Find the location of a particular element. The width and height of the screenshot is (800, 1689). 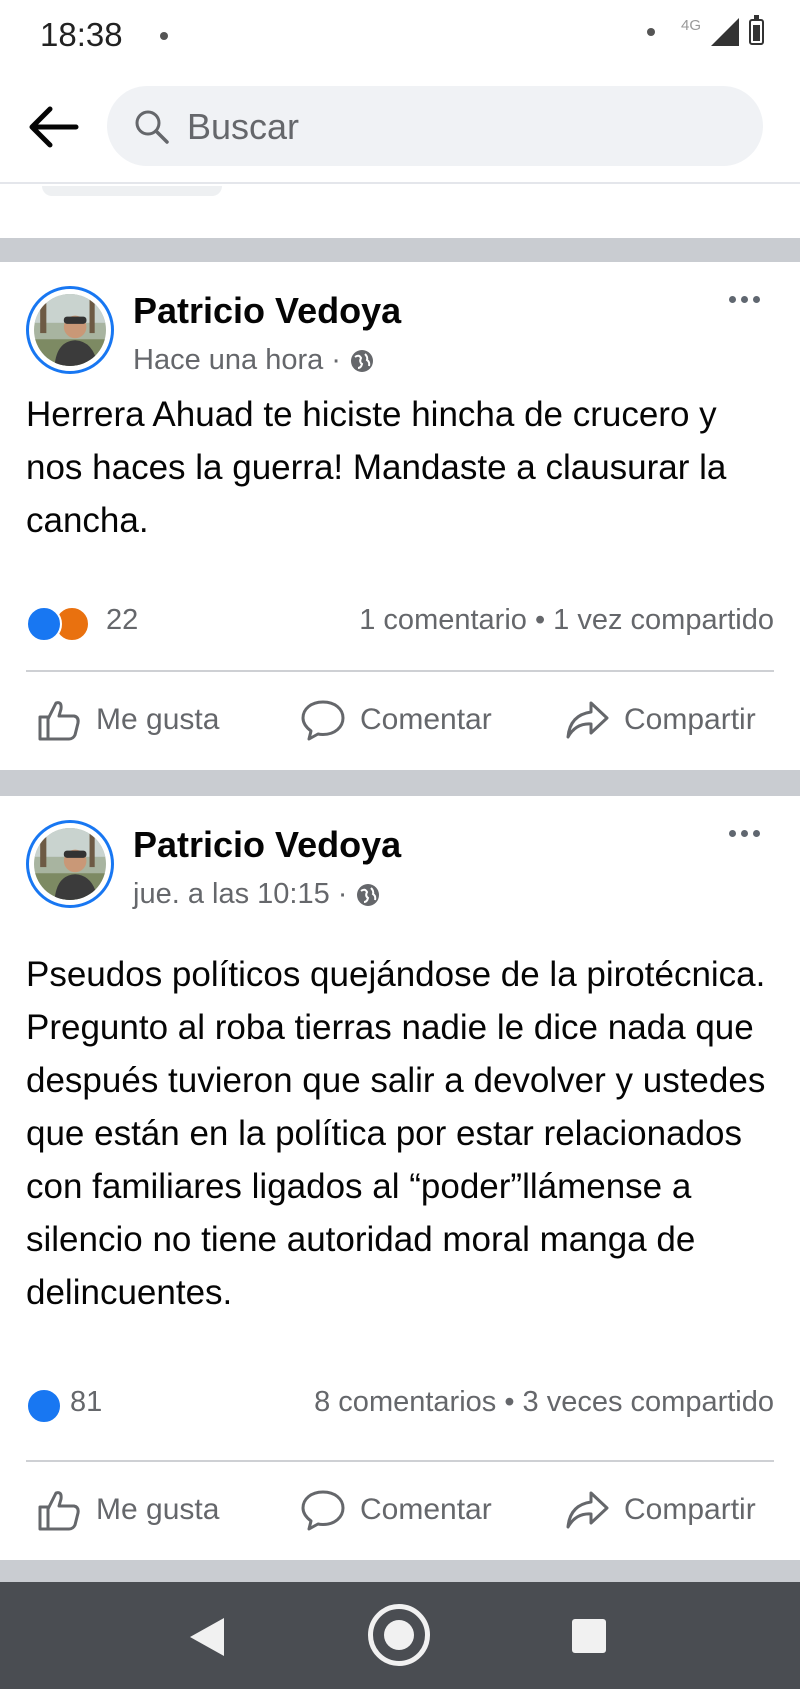

system-navigation-bar is located at coordinates (400, 1635).